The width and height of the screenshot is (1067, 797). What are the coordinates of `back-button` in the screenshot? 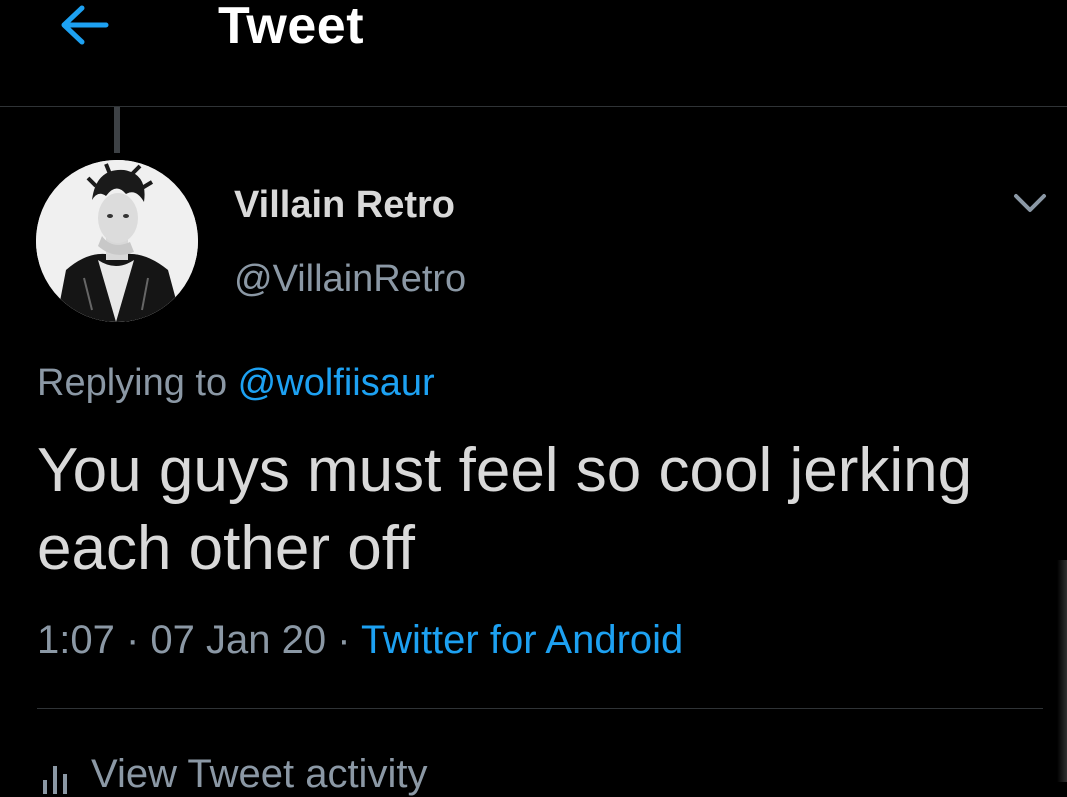 It's located at (84, 25).